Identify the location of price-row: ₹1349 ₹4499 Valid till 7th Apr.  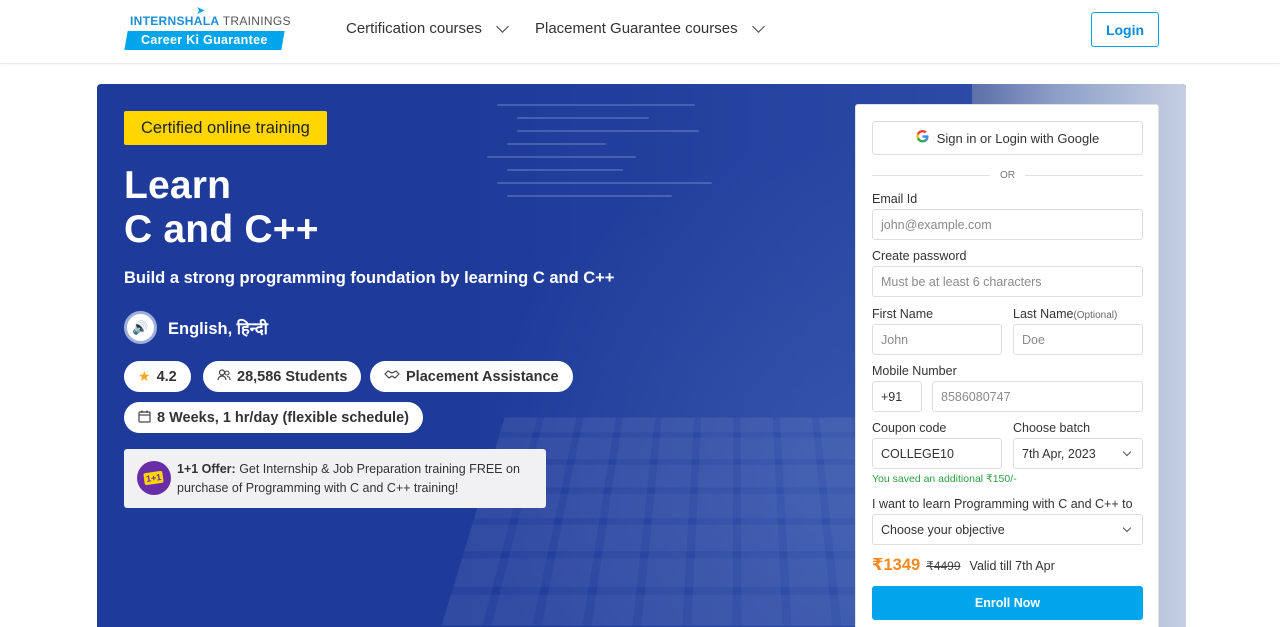
(963, 565).